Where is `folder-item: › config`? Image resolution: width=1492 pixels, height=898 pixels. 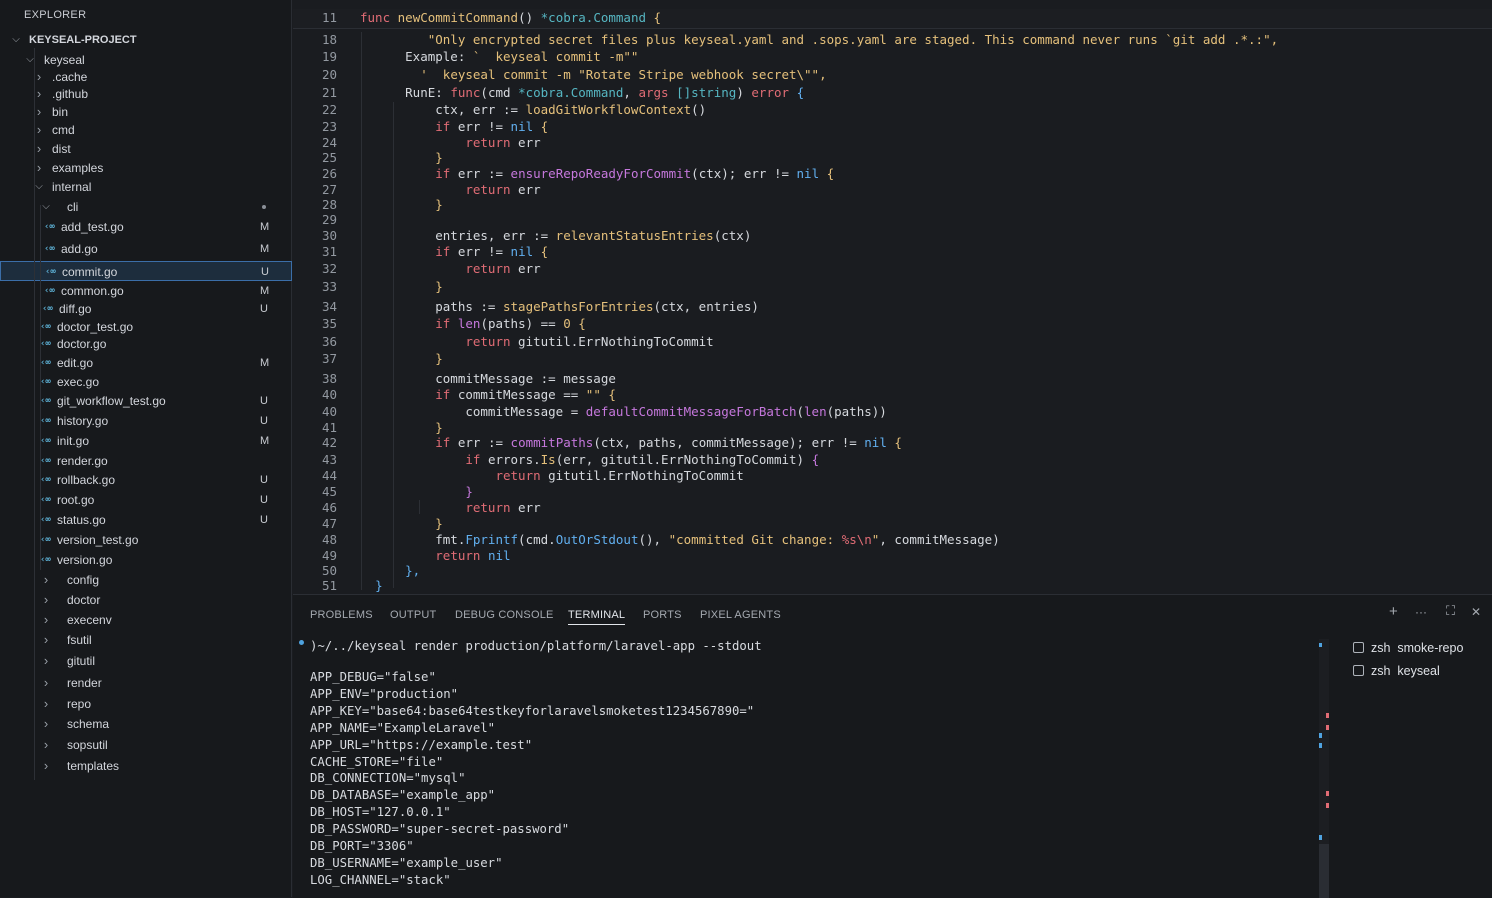
folder-item: › config is located at coordinates (146, 580).